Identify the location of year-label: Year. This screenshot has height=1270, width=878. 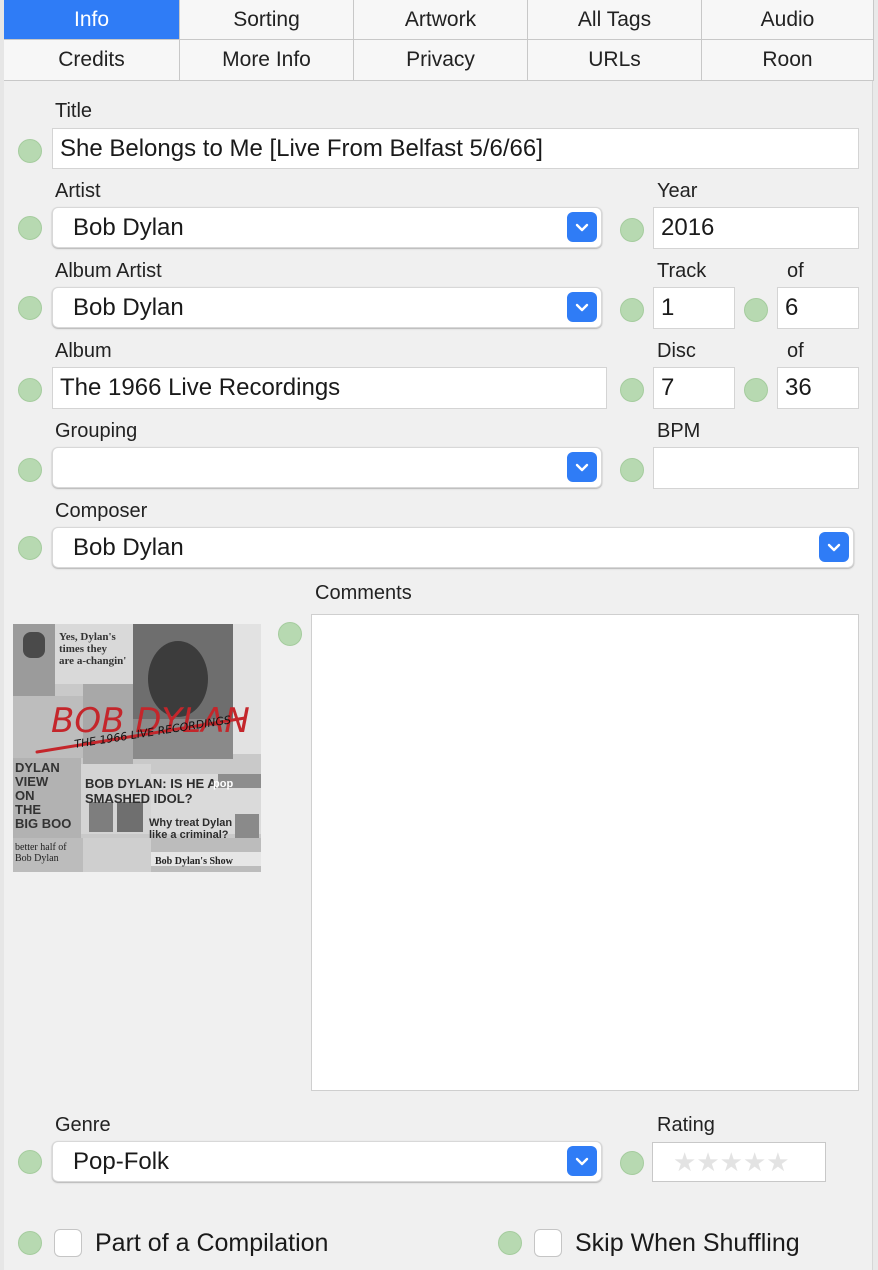
(677, 191).